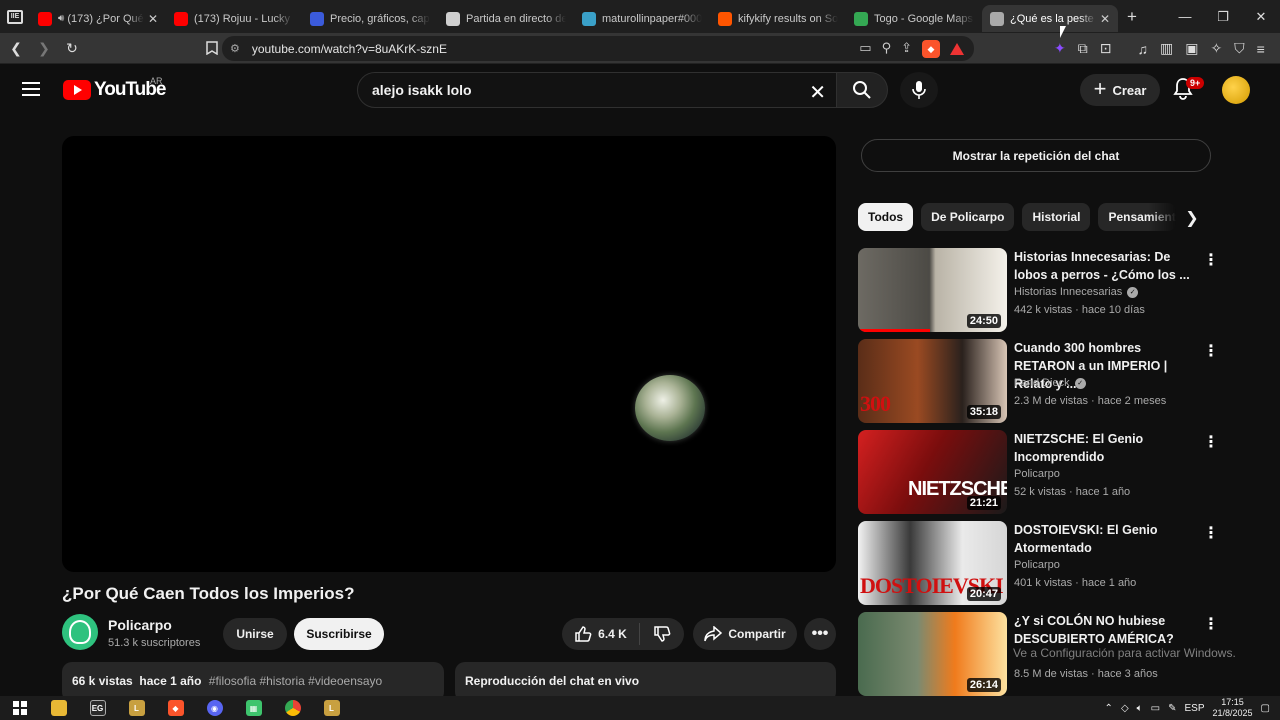  What do you see at coordinates (931, 49) in the screenshot?
I see `brave-shields-icon: ◆` at bounding box center [931, 49].